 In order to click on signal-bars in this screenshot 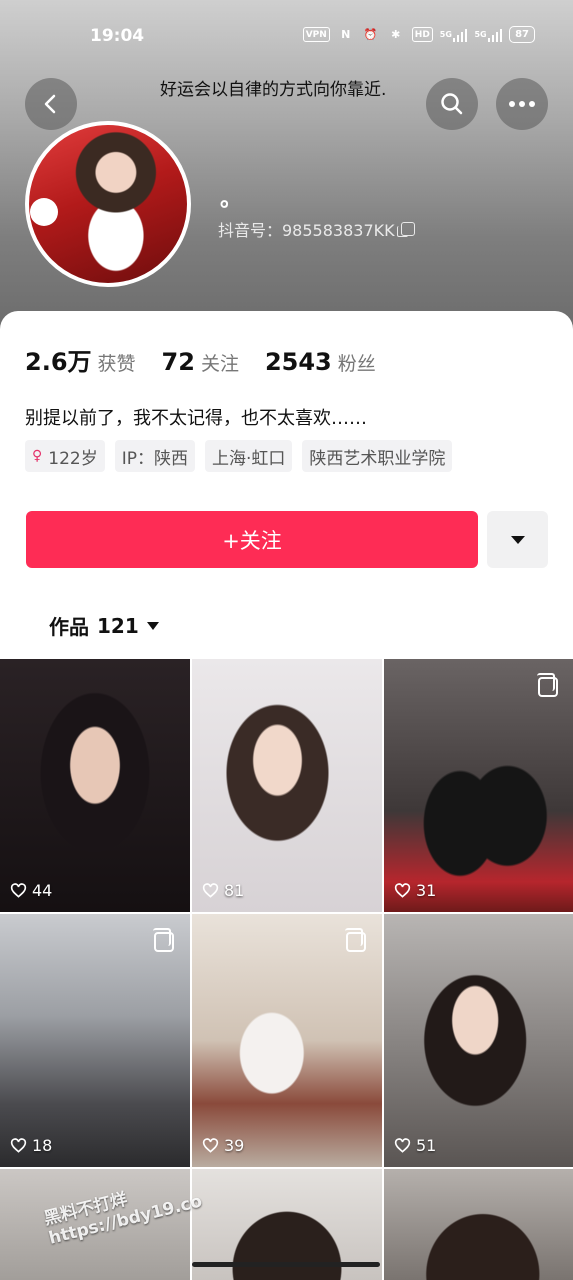, I will do `click(460, 35)`.